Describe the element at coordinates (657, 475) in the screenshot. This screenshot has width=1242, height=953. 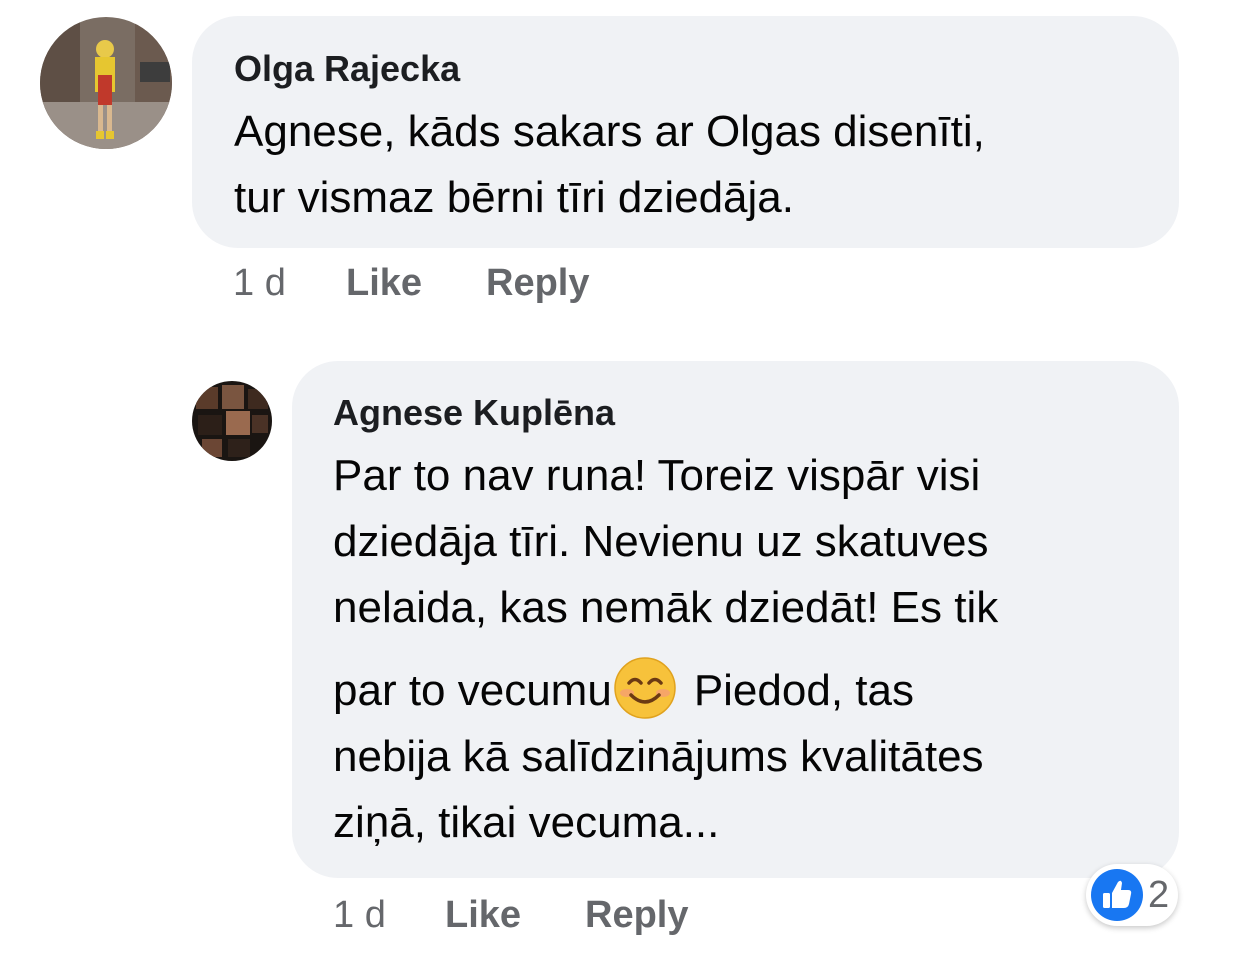
I see `comment-text-line: Par to nav runa! Toreiz vispār visi` at that location.